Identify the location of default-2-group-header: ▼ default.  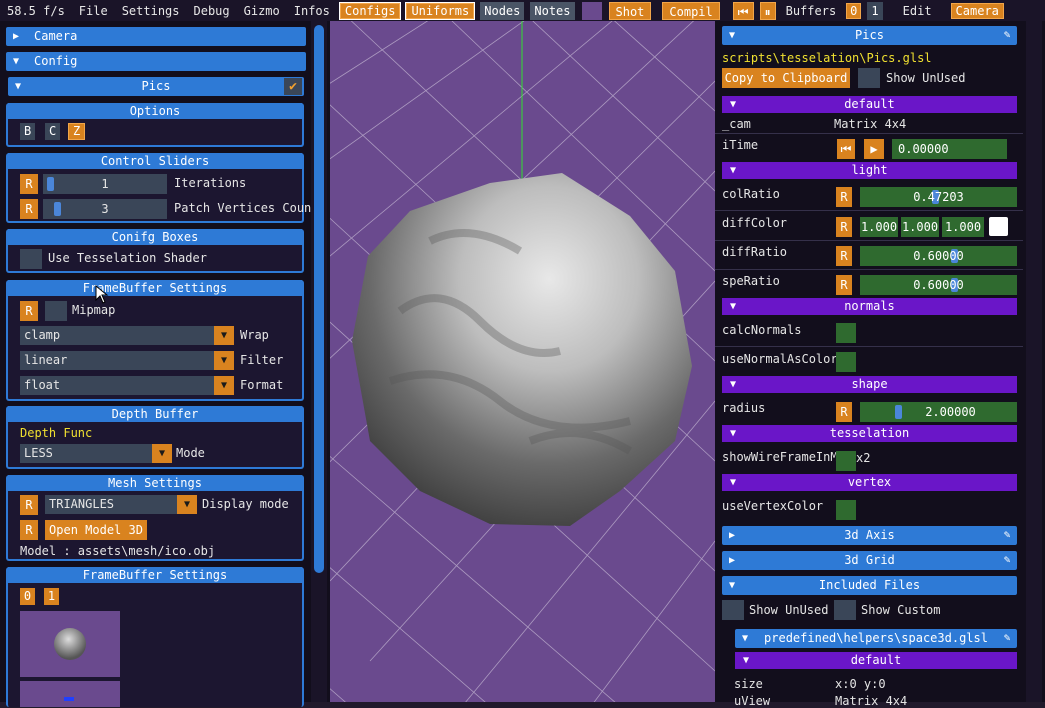
(876, 660).